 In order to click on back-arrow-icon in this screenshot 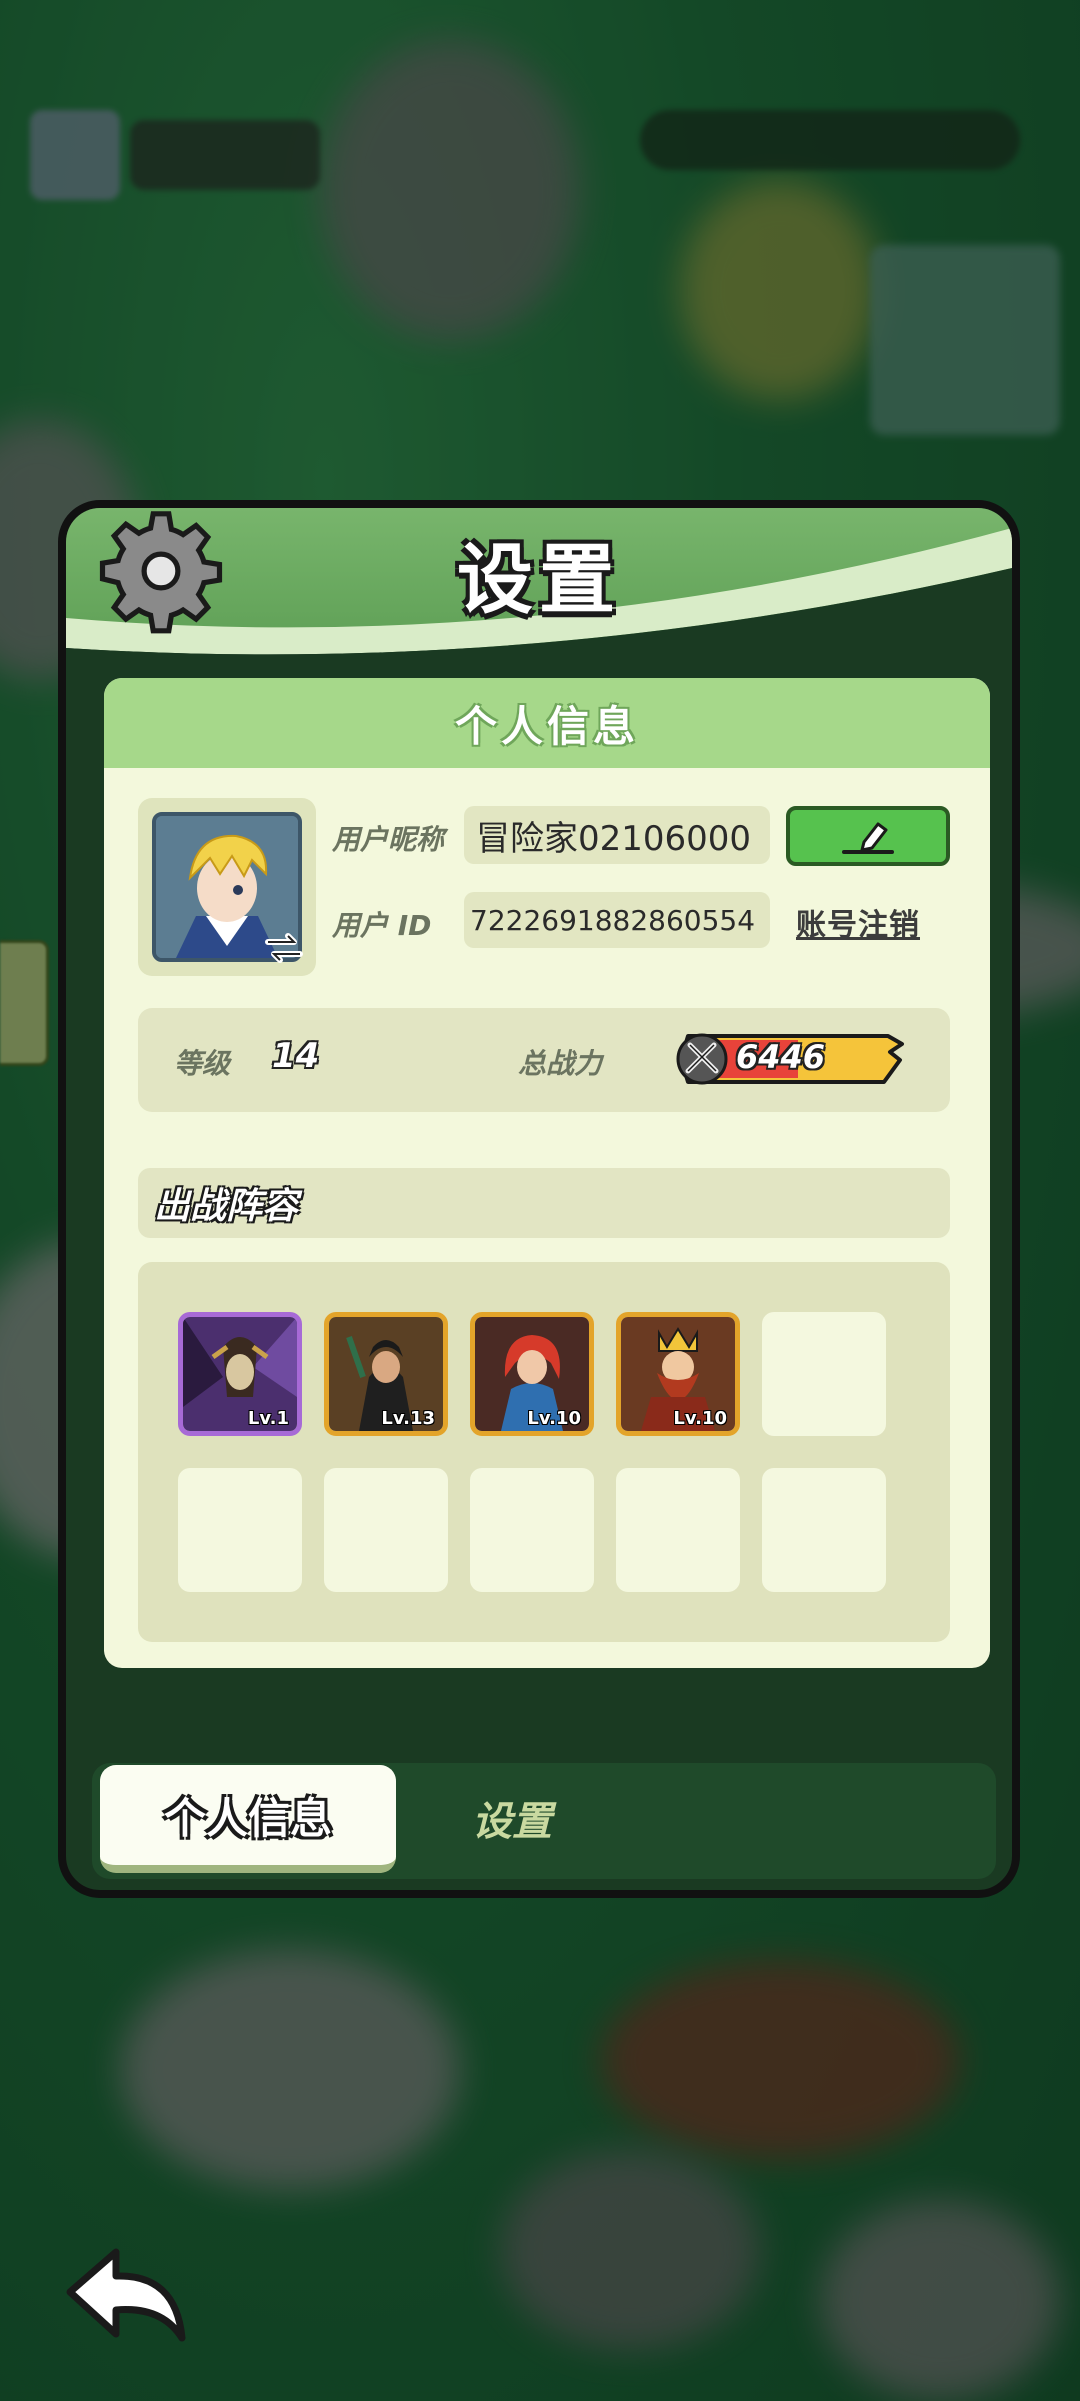, I will do `click(125, 2295)`.